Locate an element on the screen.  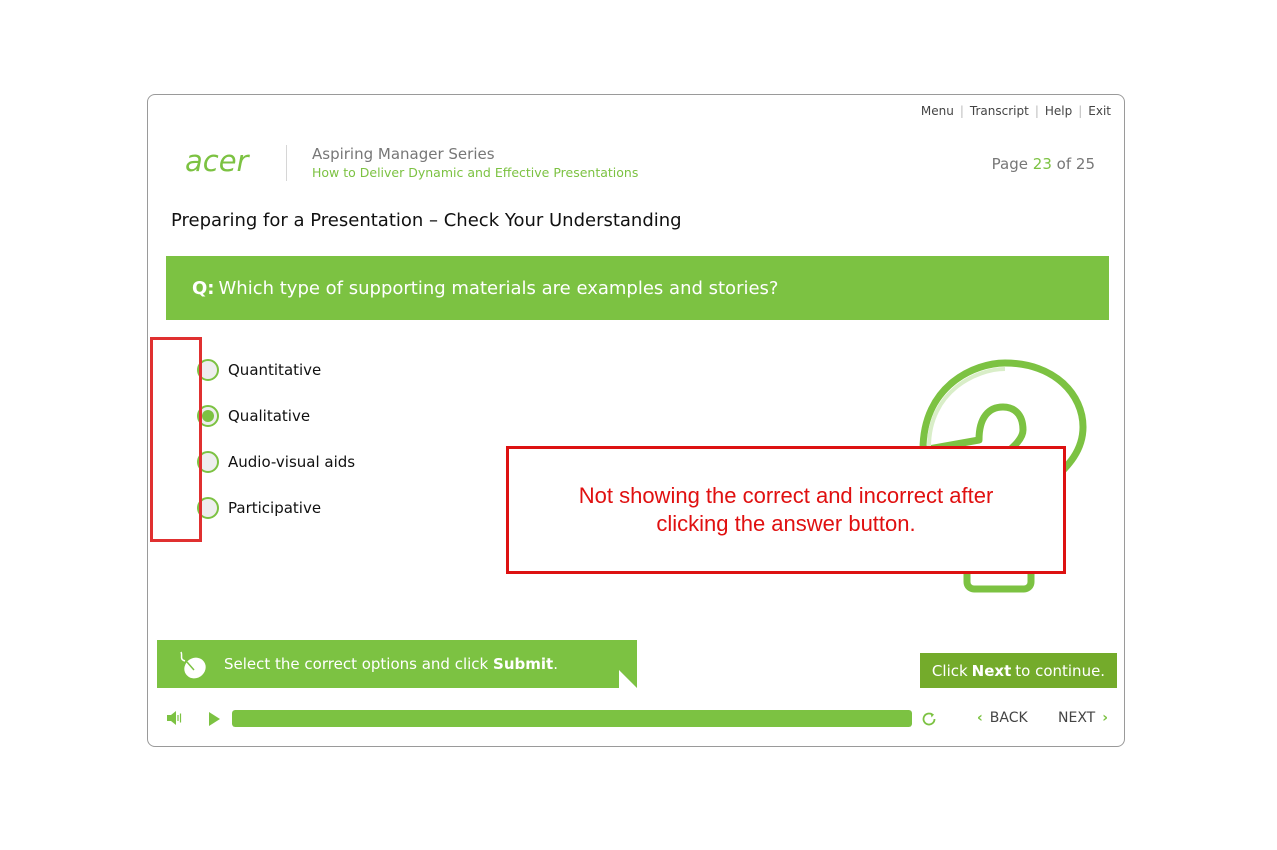
transcript-link: Transcript is located at coordinates (999, 111).